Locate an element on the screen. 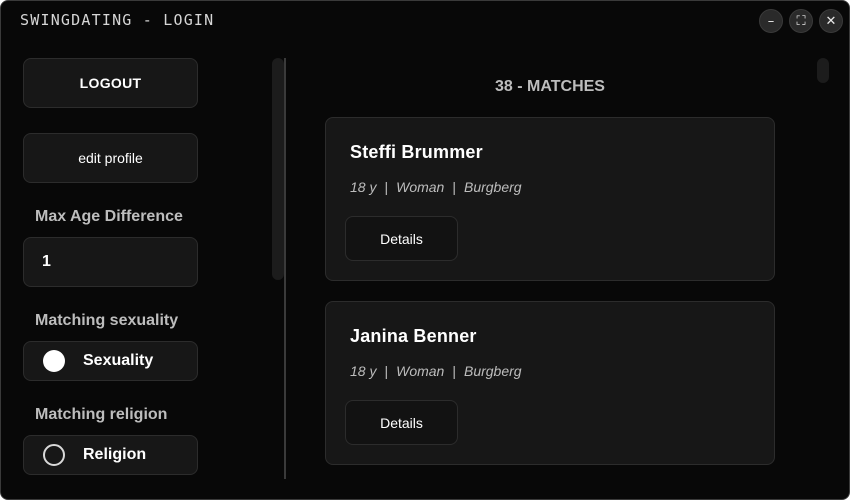 This screenshot has height=500, width=850. divider is located at coordinates (285, 268).